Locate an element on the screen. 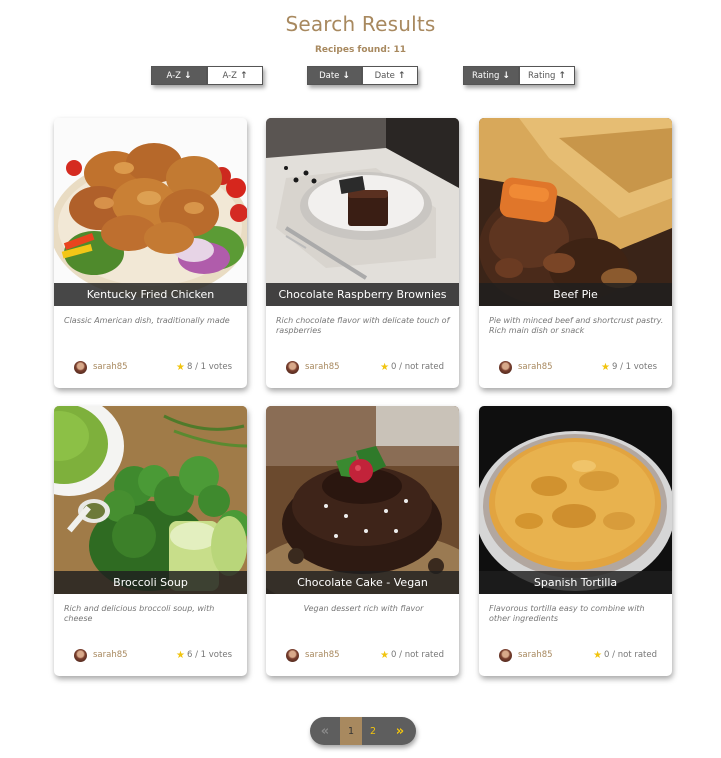  sort-az-desc-button: A-Z ↓ is located at coordinates (179, 75).